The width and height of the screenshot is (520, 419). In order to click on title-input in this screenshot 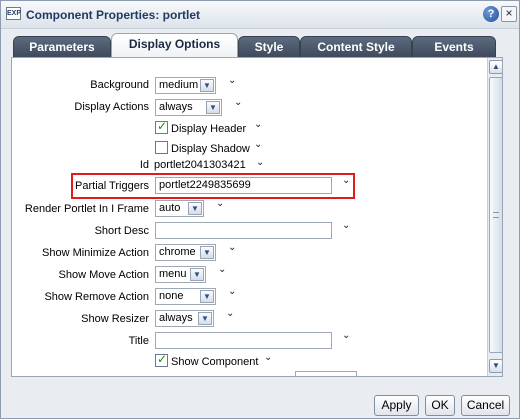, I will do `click(243, 340)`.